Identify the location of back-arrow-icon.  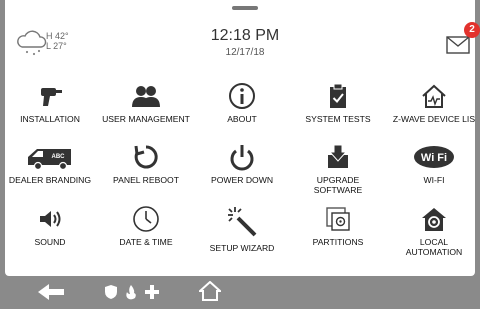
(52, 292).